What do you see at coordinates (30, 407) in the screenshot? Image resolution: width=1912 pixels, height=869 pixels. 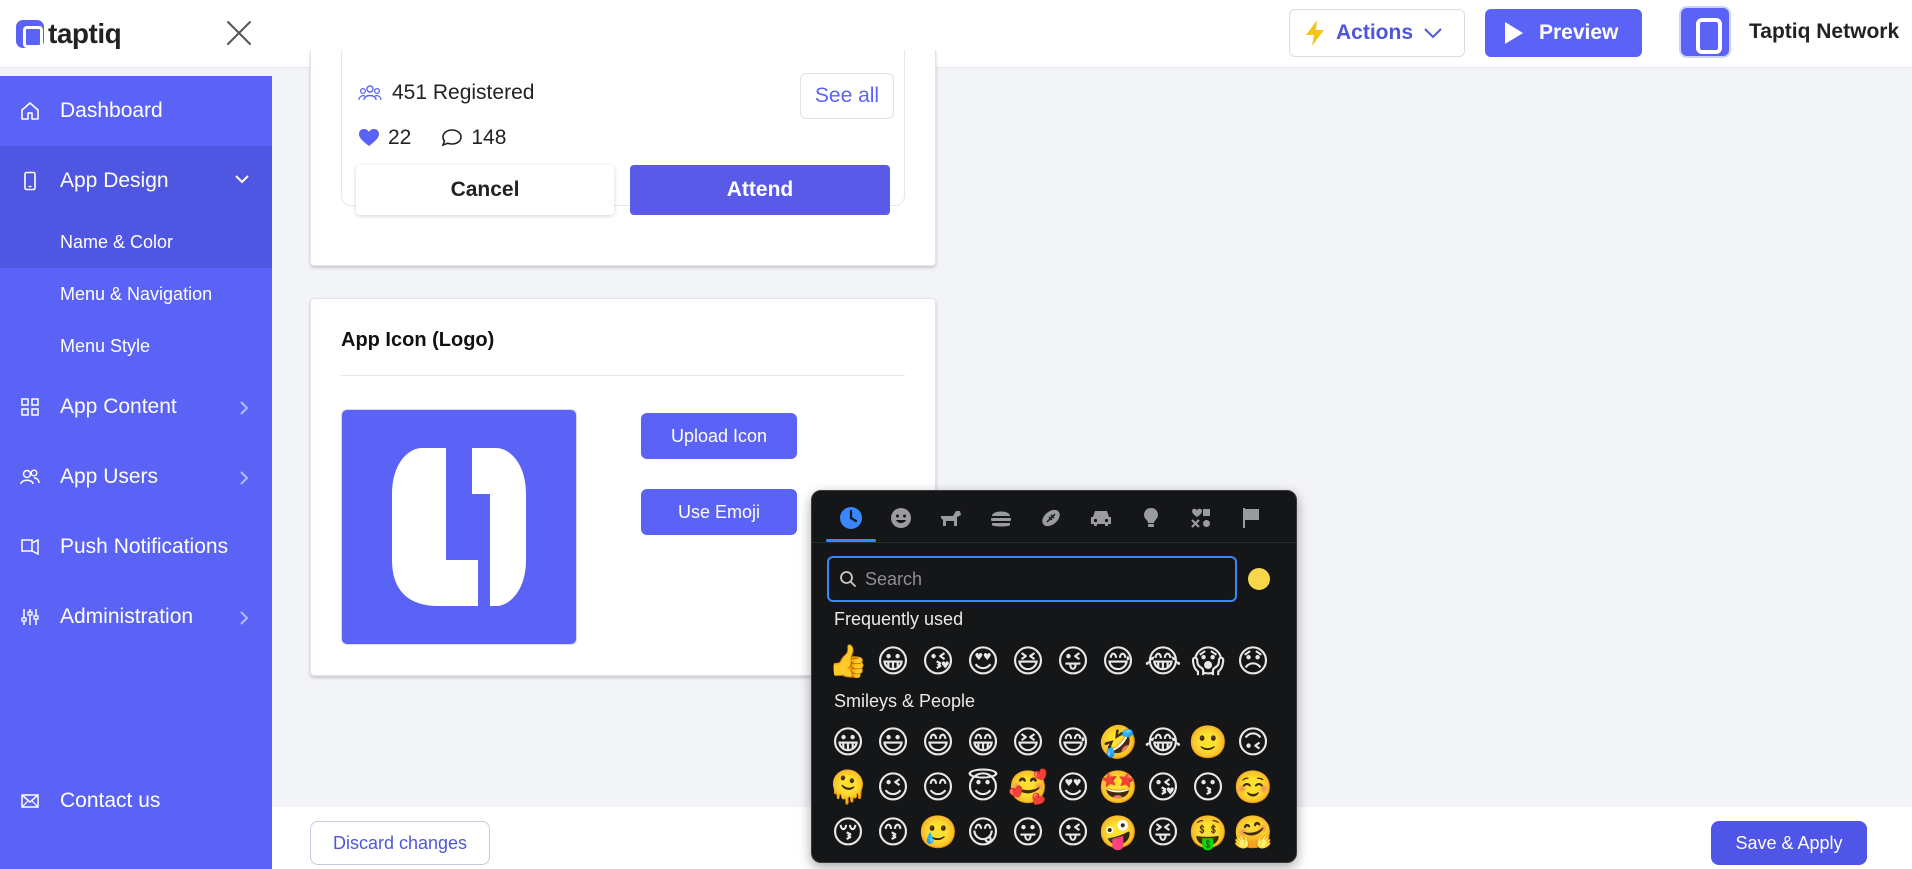 I see `grid-icon` at bounding box center [30, 407].